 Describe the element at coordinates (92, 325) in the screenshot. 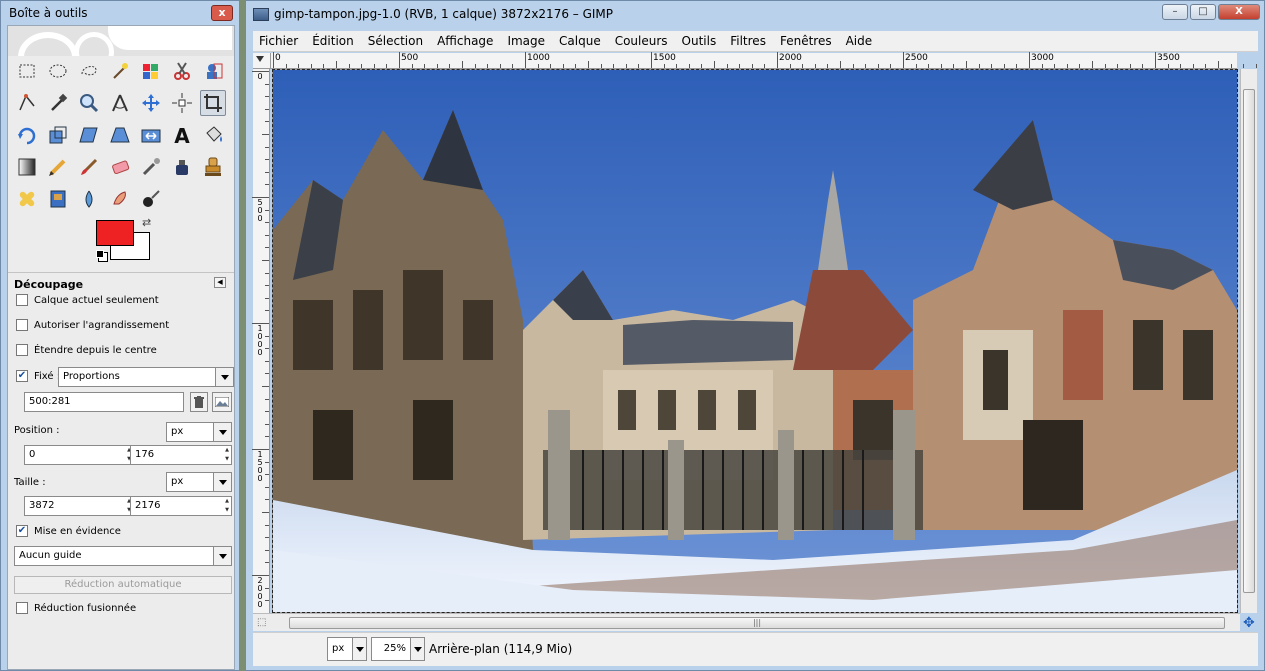

I see `allow-growing-option: Autoriser l'agrandissement` at that location.